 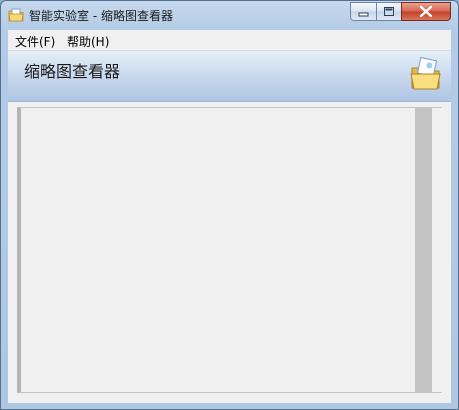 I want to click on title-bar: 智能实验室 - 缩略图查看器, so click(x=229, y=15).